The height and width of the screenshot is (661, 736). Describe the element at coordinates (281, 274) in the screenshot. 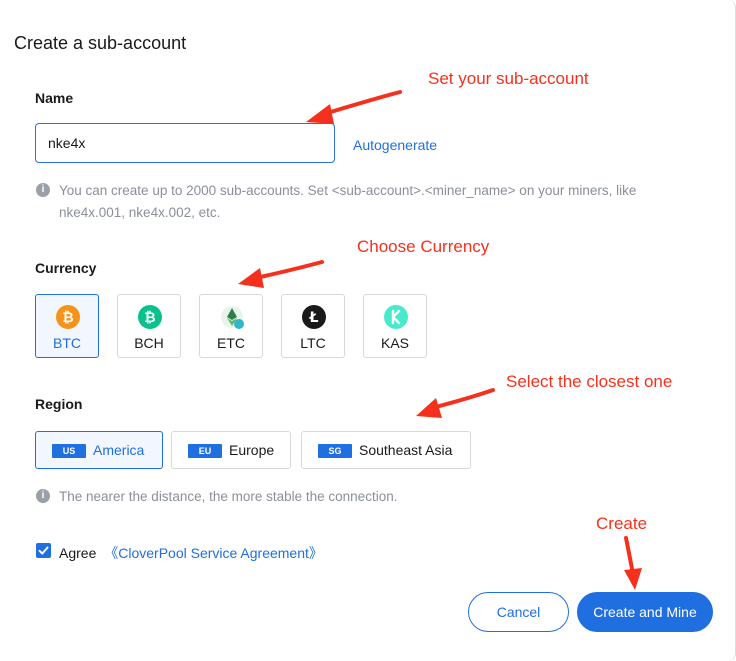

I see `arrow-to-currency` at that location.